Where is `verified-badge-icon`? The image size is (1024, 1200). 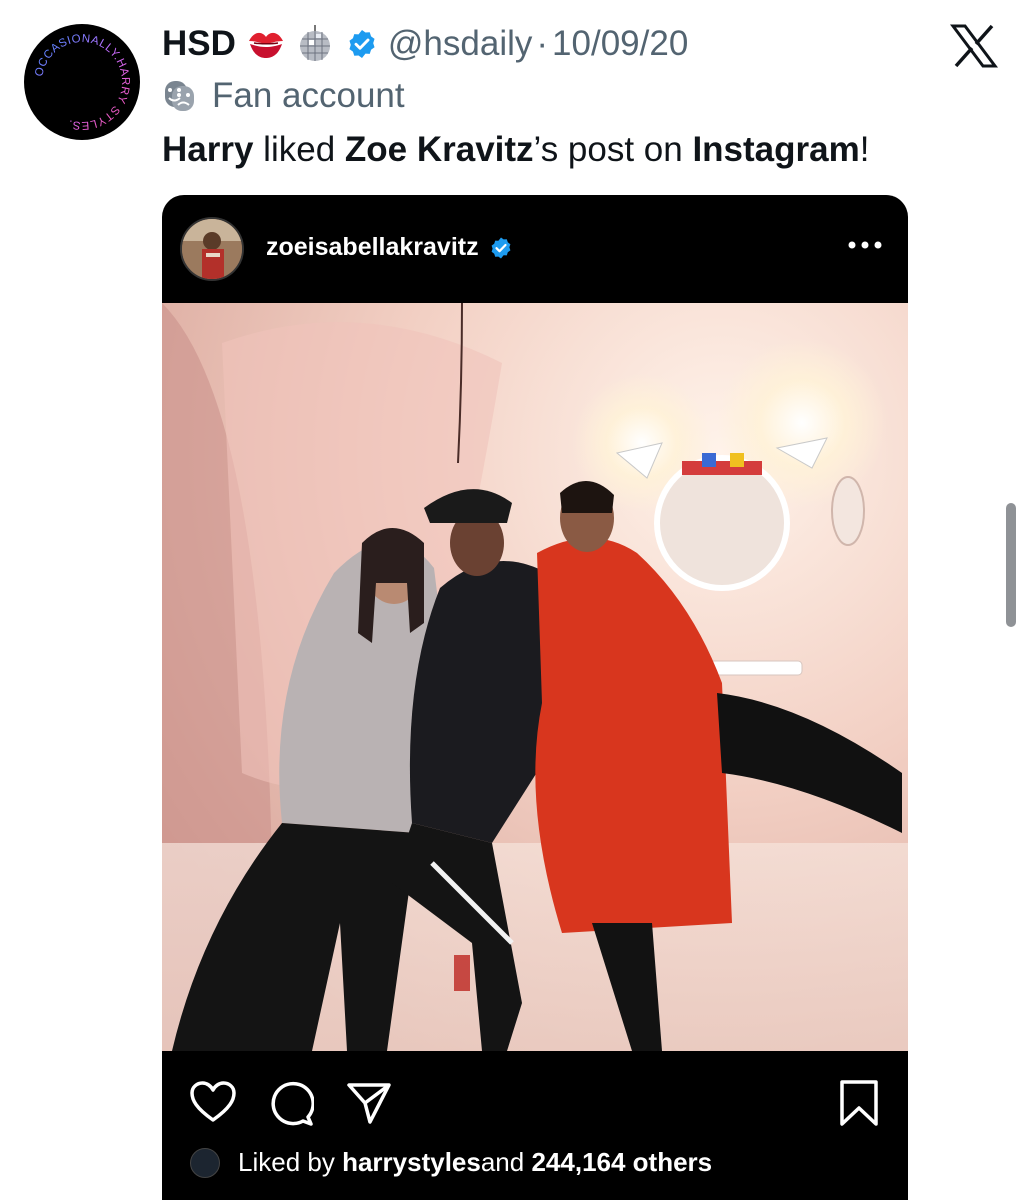 verified-badge-icon is located at coordinates (362, 44).